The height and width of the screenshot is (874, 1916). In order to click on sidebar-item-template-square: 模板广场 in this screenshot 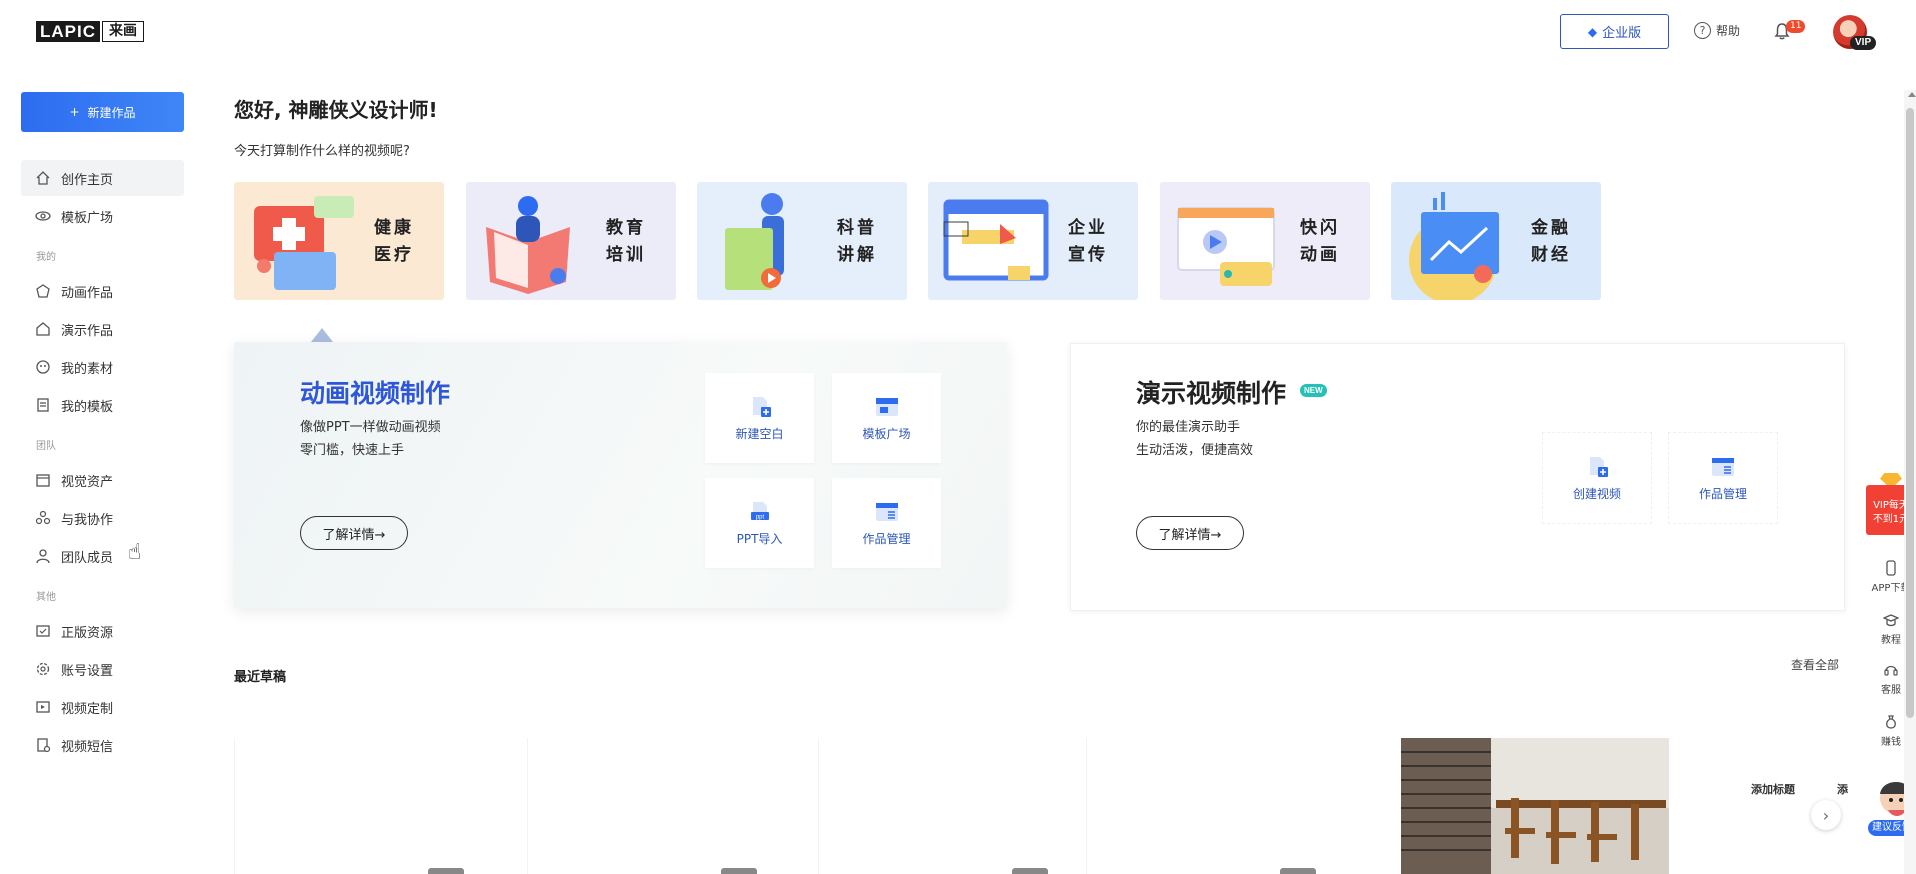, I will do `click(102, 216)`.